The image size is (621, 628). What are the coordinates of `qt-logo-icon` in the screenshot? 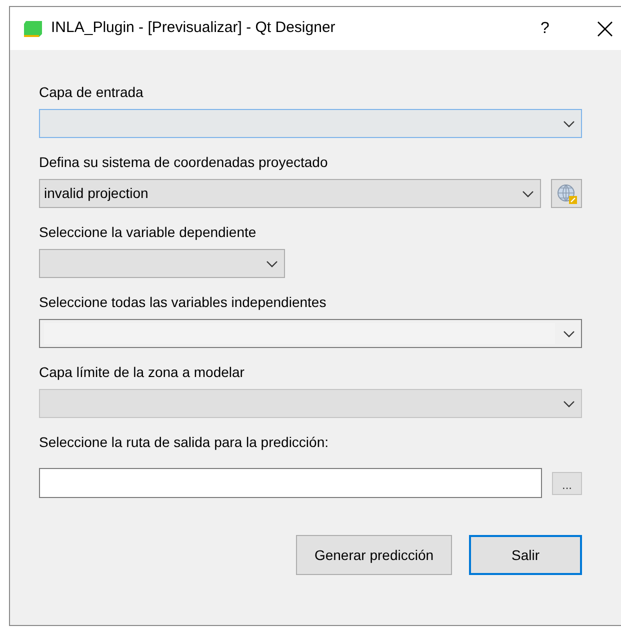 It's located at (33, 29).